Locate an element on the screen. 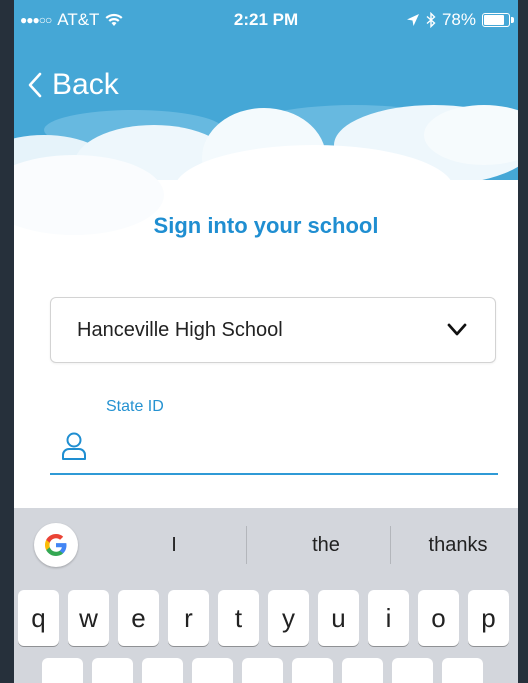  page-title: Sign into your school is located at coordinates (266, 225).